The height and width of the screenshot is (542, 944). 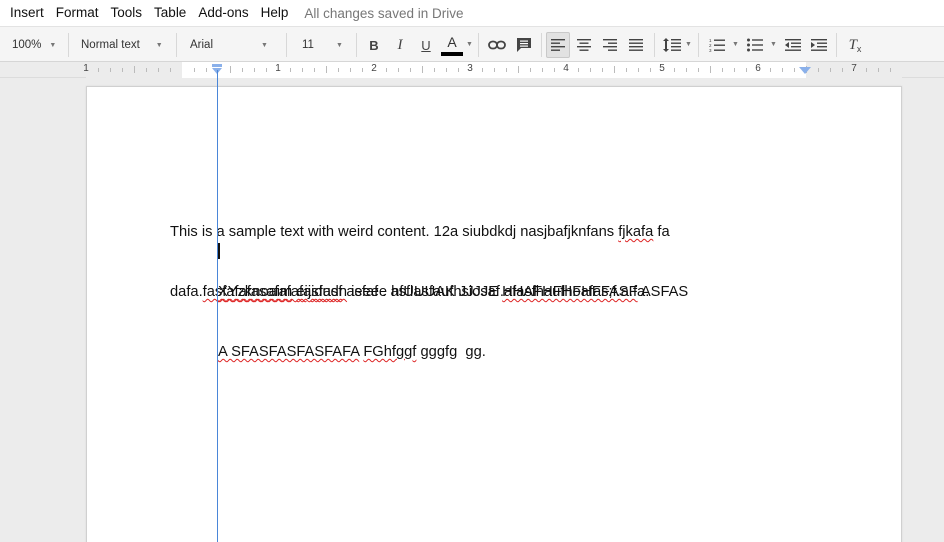 I want to click on line-spacing-icon, so click(x=672, y=45).